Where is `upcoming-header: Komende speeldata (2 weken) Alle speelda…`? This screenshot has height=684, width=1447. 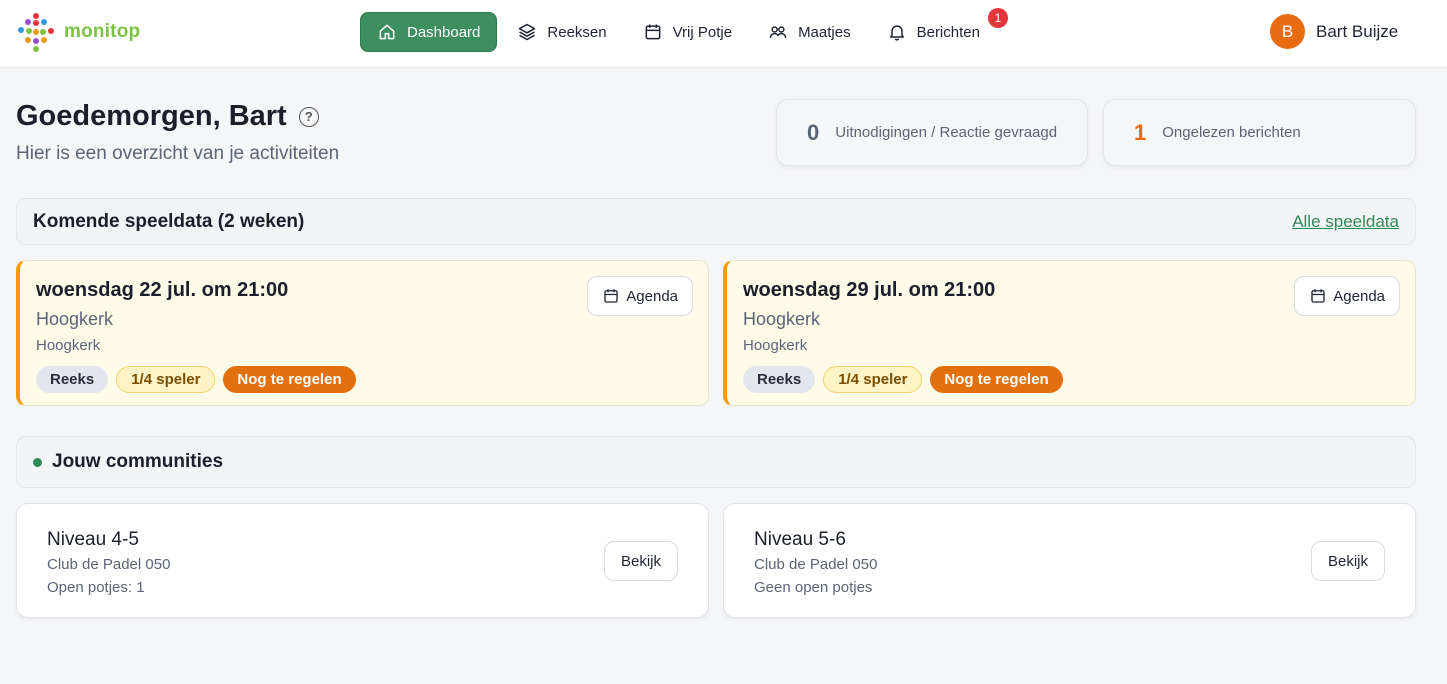 upcoming-header: Komende speeldata (2 weken) Alle speelda… is located at coordinates (716, 221).